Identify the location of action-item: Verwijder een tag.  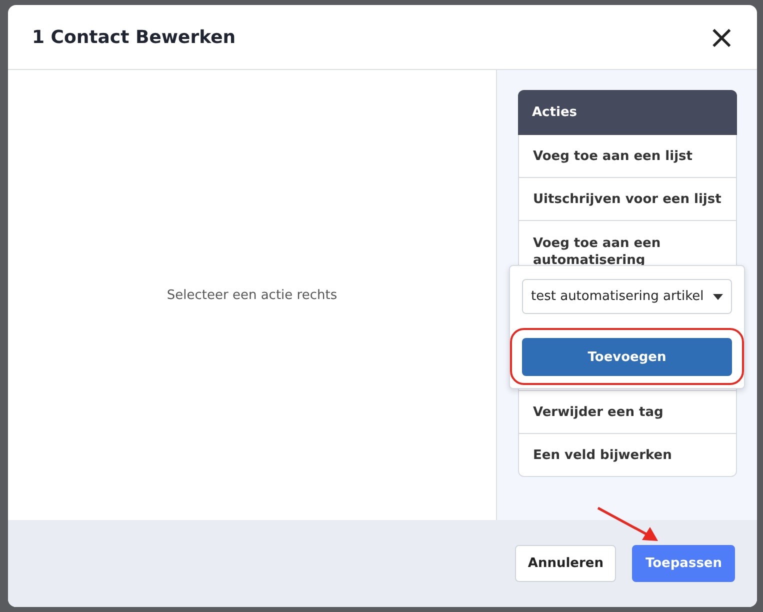
(627, 412).